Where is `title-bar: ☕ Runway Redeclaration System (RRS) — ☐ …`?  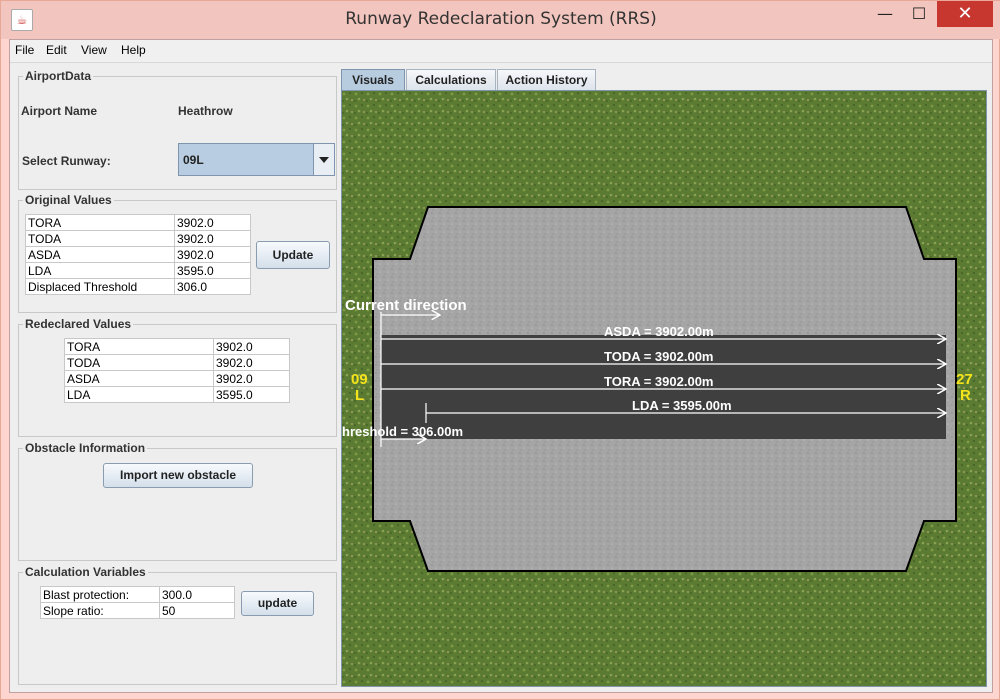 title-bar: ☕ Runway Redeclaration System (RRS) — ☐ … is located at coordinates (500, 20).